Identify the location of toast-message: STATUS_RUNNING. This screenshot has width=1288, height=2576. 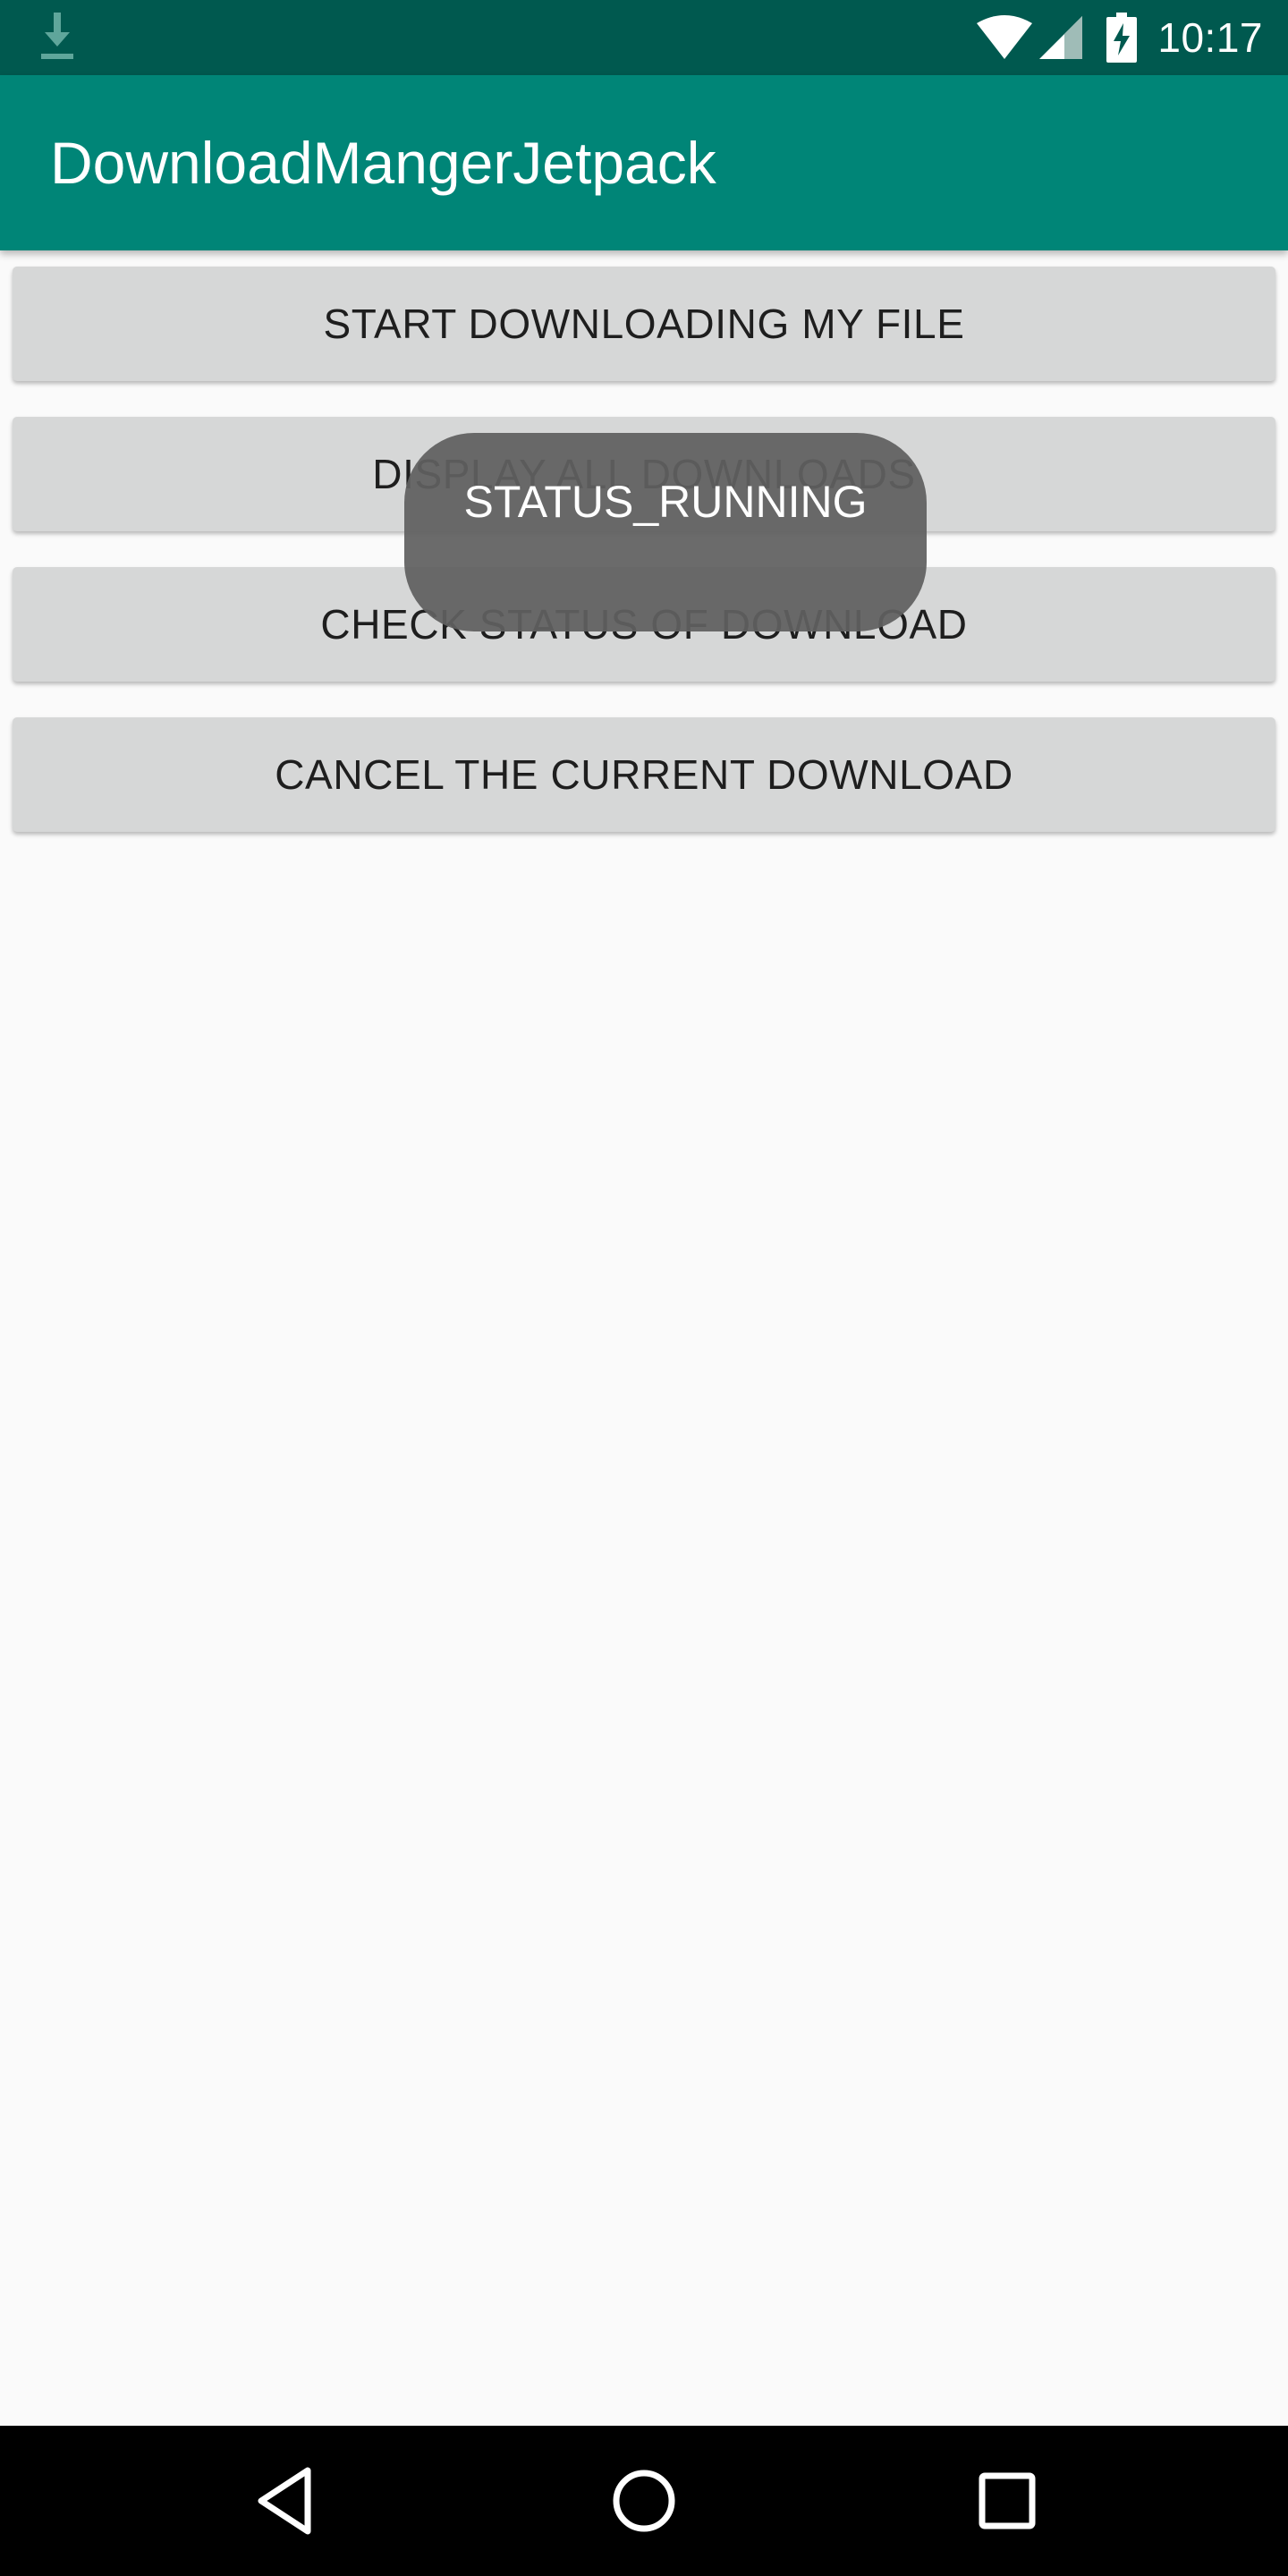
(665, 502).